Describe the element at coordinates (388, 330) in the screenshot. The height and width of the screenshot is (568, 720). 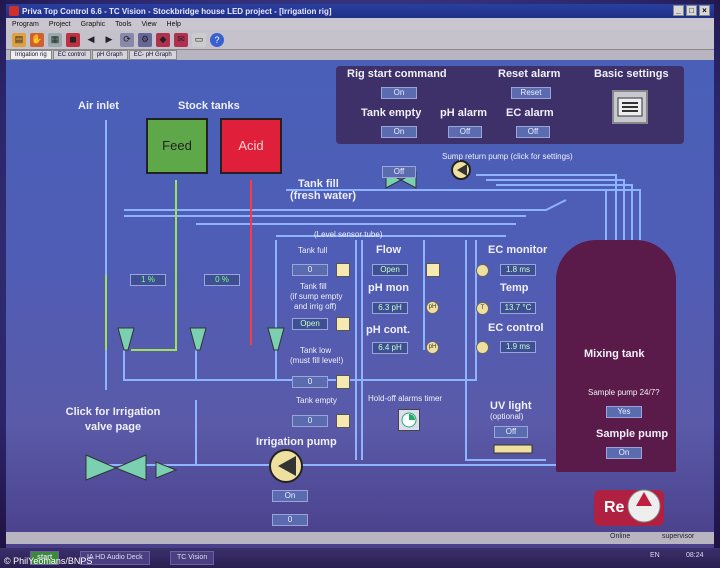
I see `ph-cont-label: pH cont.` at that location.